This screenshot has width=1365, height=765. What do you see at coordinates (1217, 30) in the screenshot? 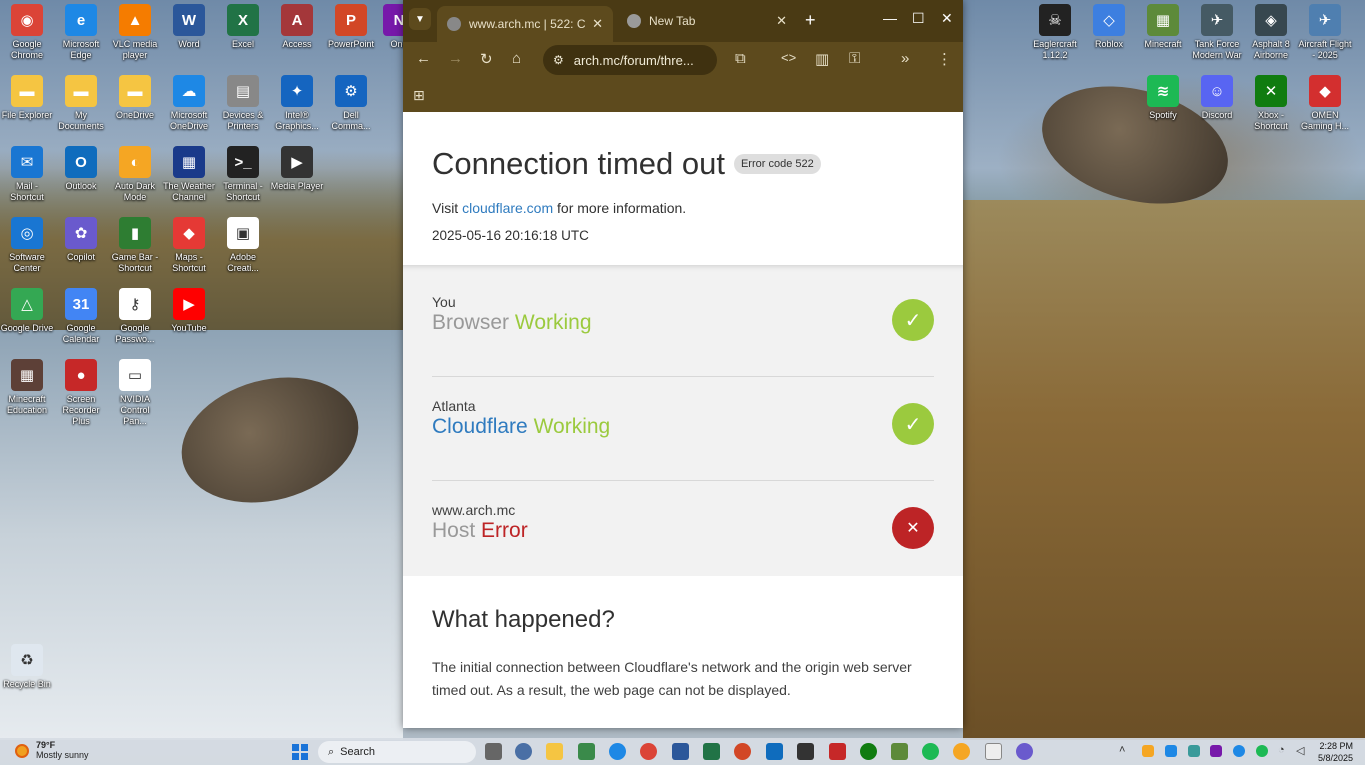
I see `desktop-icon-tank-force-modern-war: ✈ Tank Force Modern War` at bounding box center [1217, 30].